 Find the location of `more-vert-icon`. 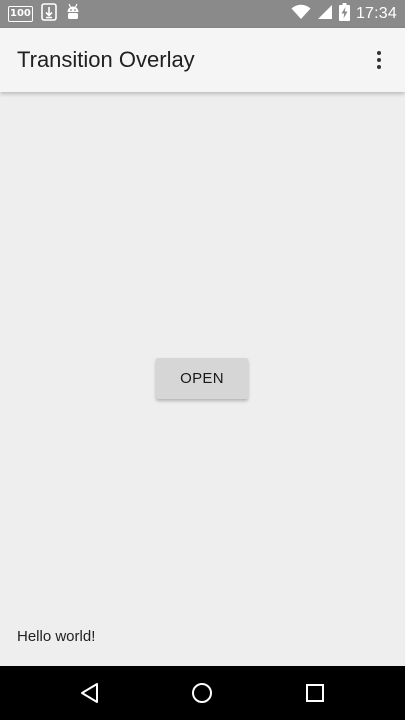

more-vert-icon is located at coordinates (379, 60).